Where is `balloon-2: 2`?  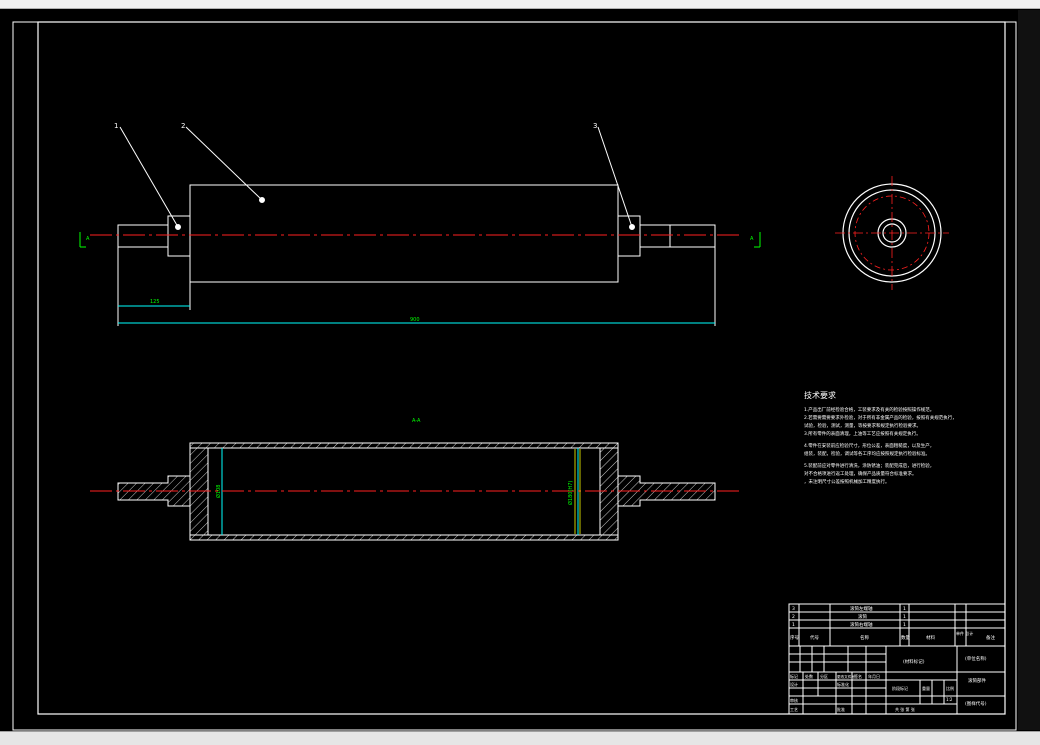
balloon-2: 2 is located at coordinates (183, 126).